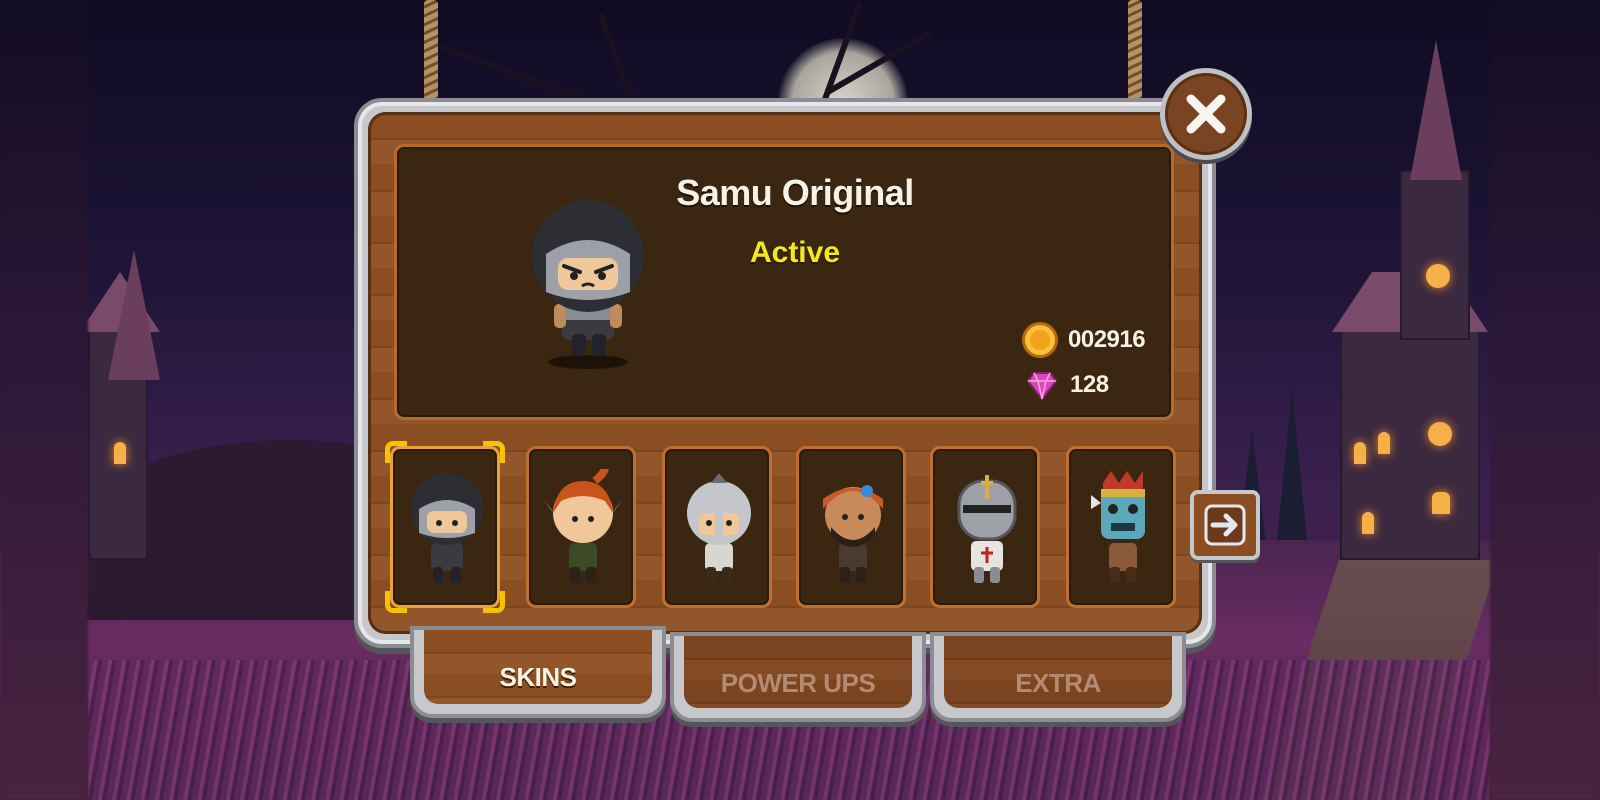  I want to click on close-button, so click(1206, 114).